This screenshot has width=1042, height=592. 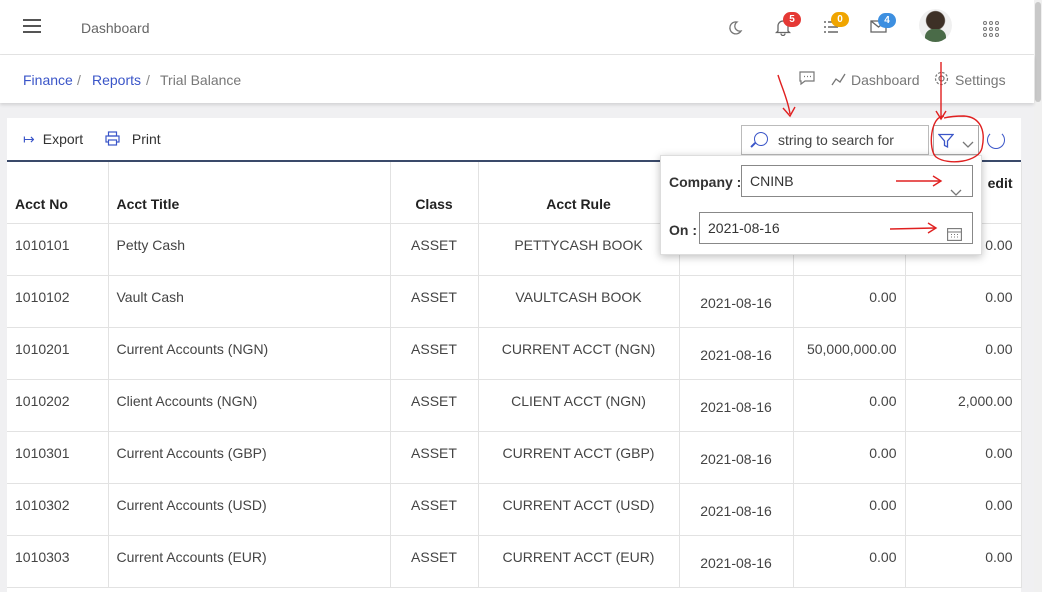 I want to click on export-button: ↦ Export, so click(x=53, y=139).